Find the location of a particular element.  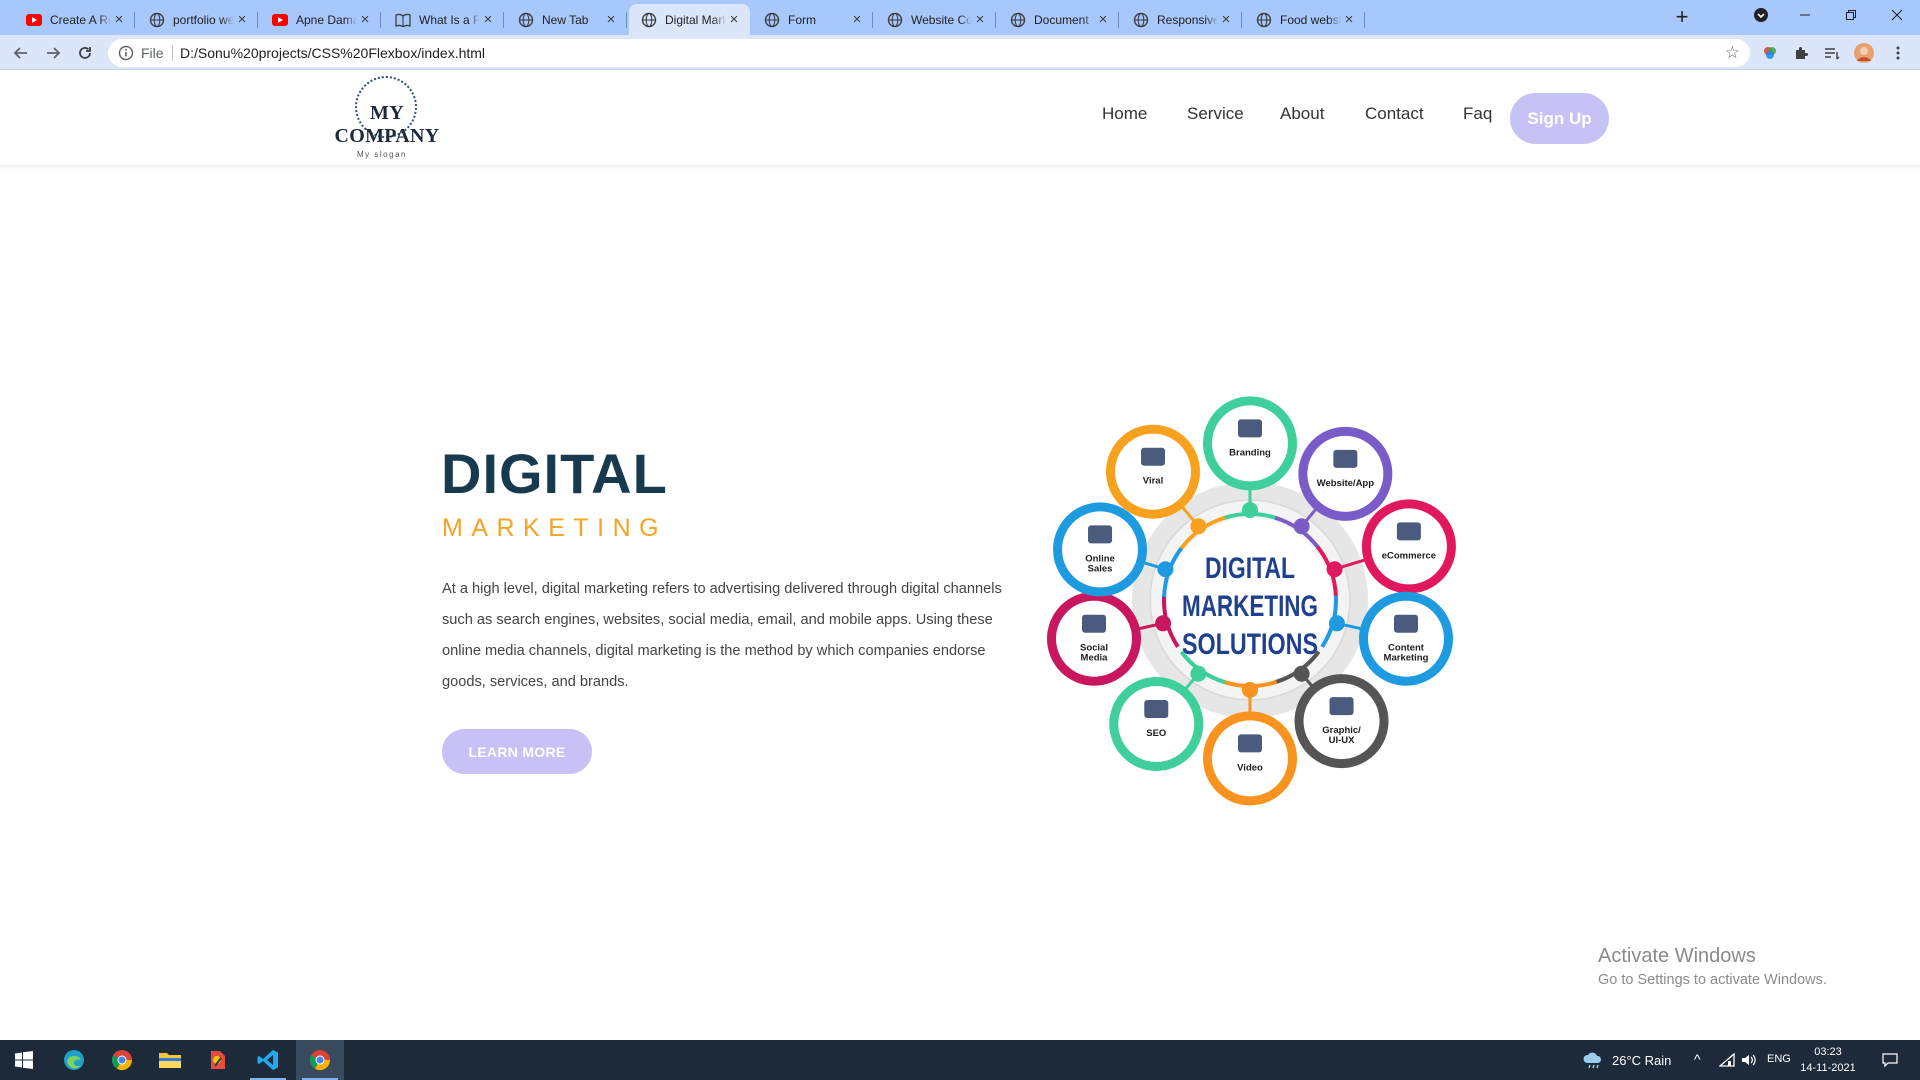

bookmark-star-icon: ☆ is located at coordinates (1732, 53).